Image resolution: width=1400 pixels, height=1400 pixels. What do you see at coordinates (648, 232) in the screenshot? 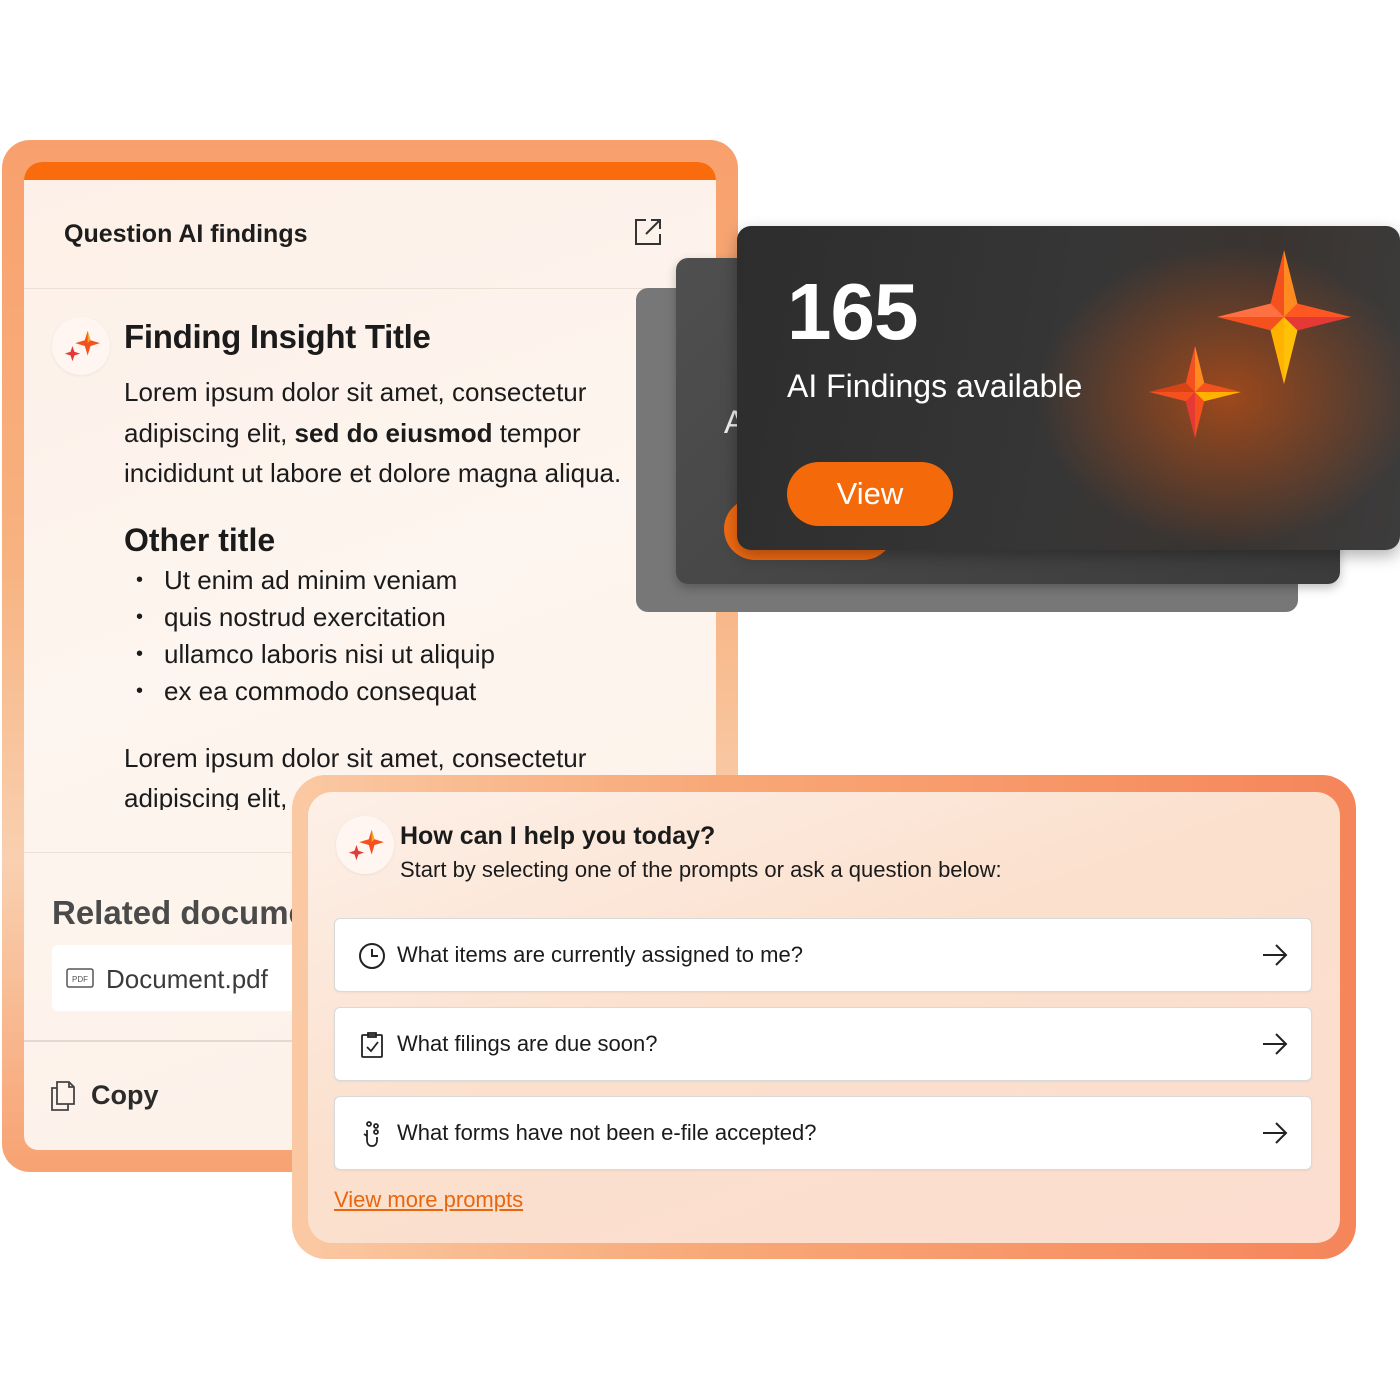
I see `external-link-icon` at bounding box center [648, 232].